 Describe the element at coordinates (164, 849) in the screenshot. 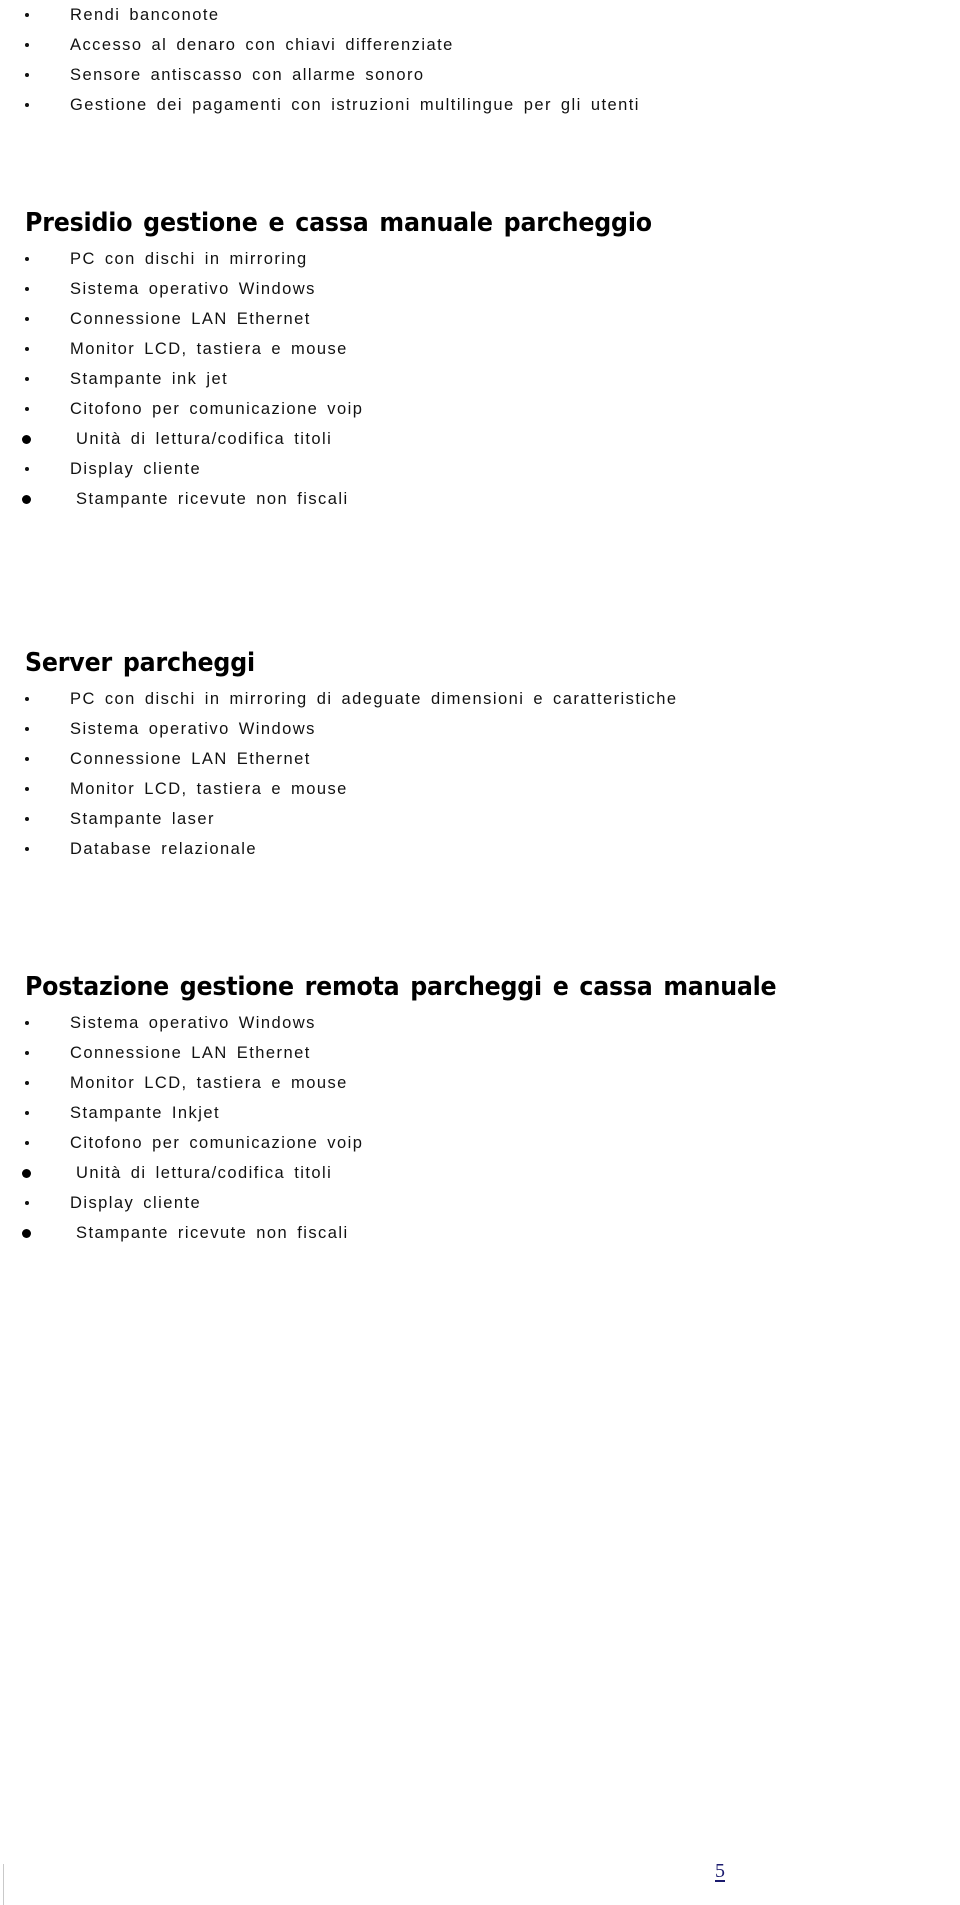

I see `list-item-text: Database relazionale` at that location.